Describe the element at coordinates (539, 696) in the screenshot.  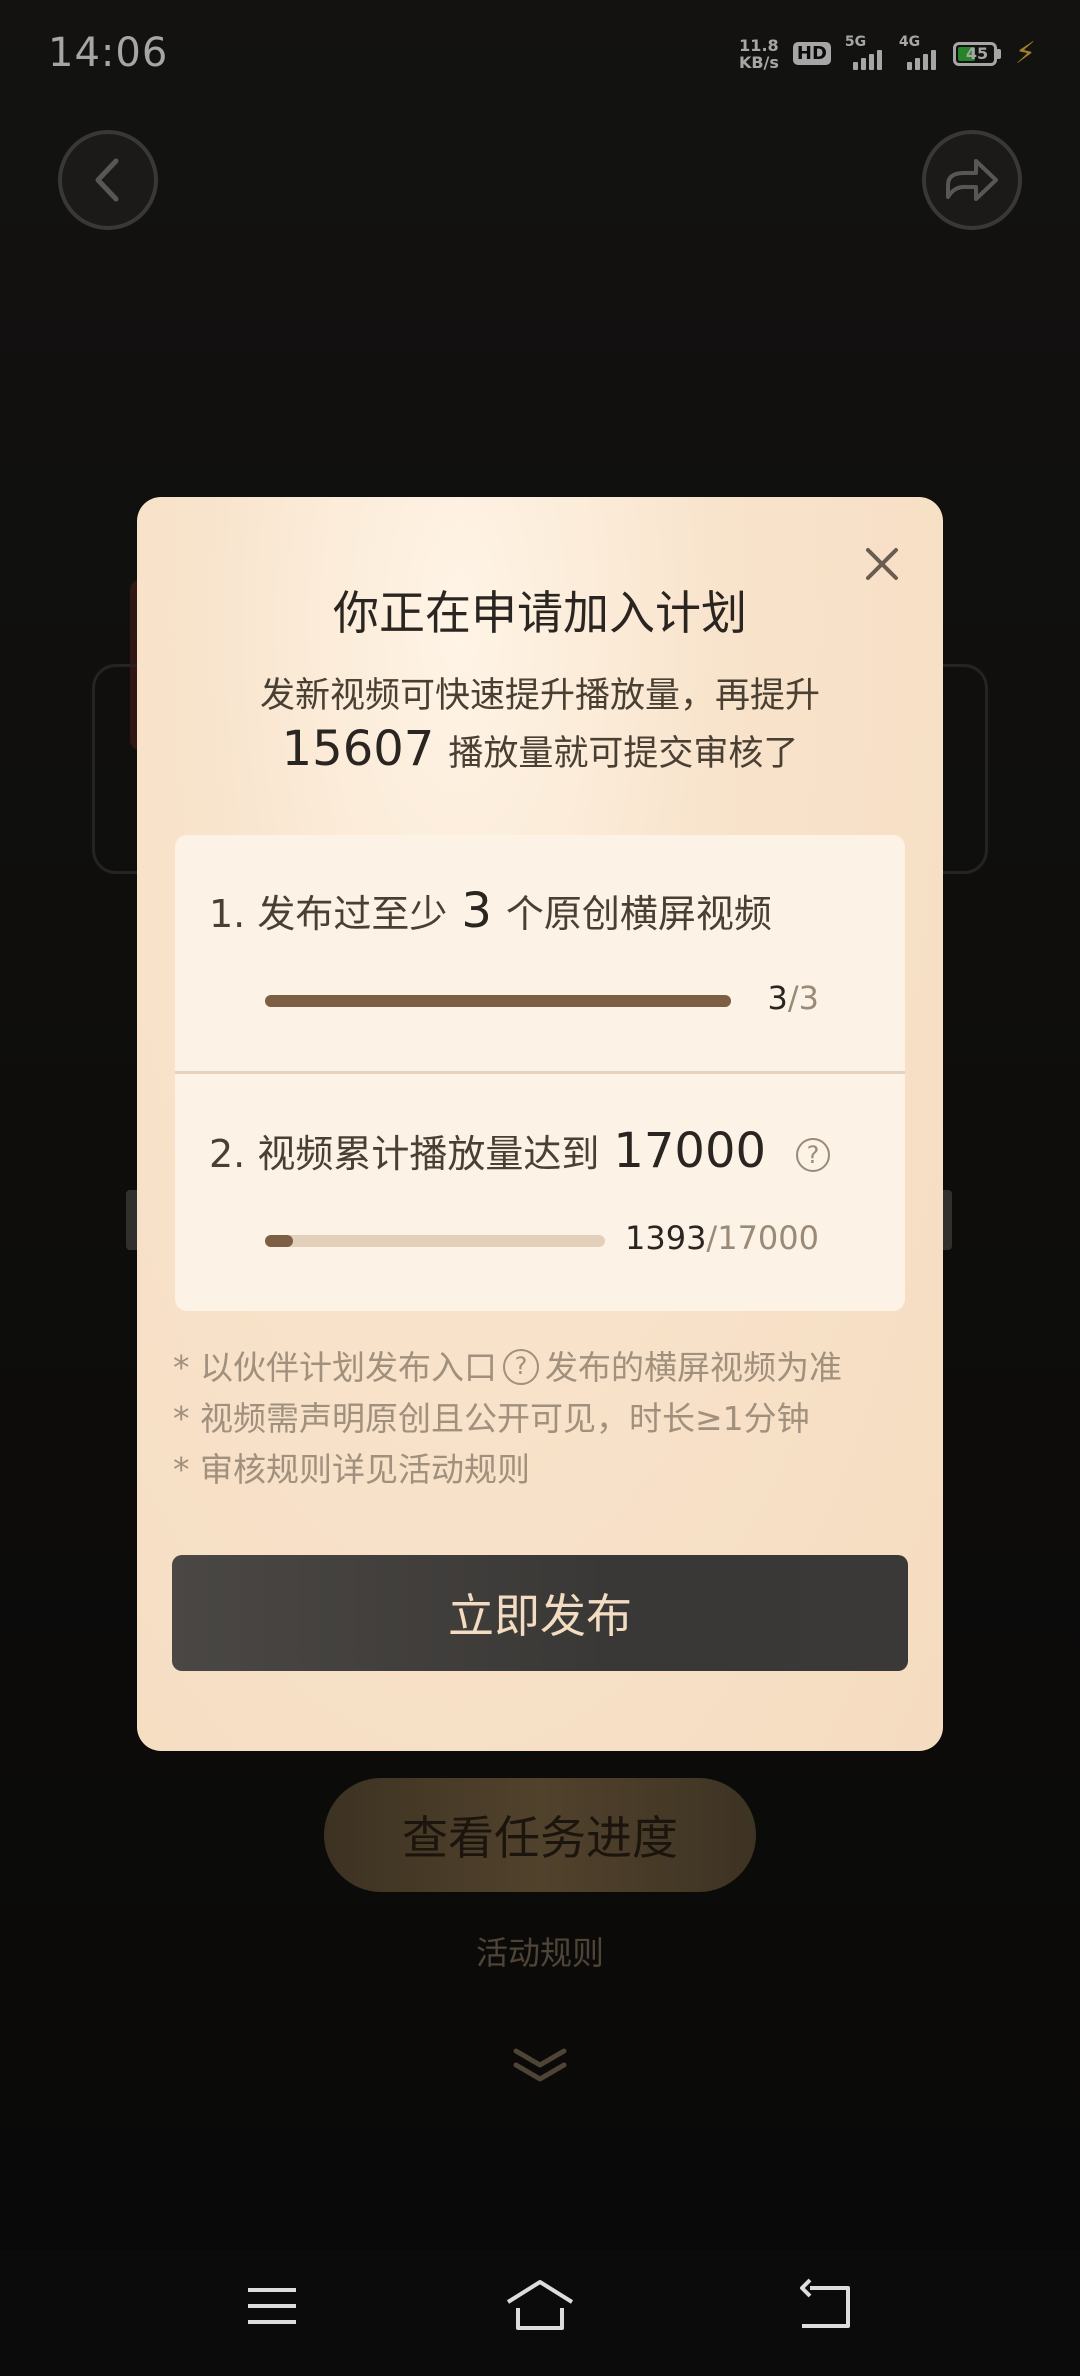
I see `modal-subtitle: 发新视频可快速提升播放量，再提升` at that location.